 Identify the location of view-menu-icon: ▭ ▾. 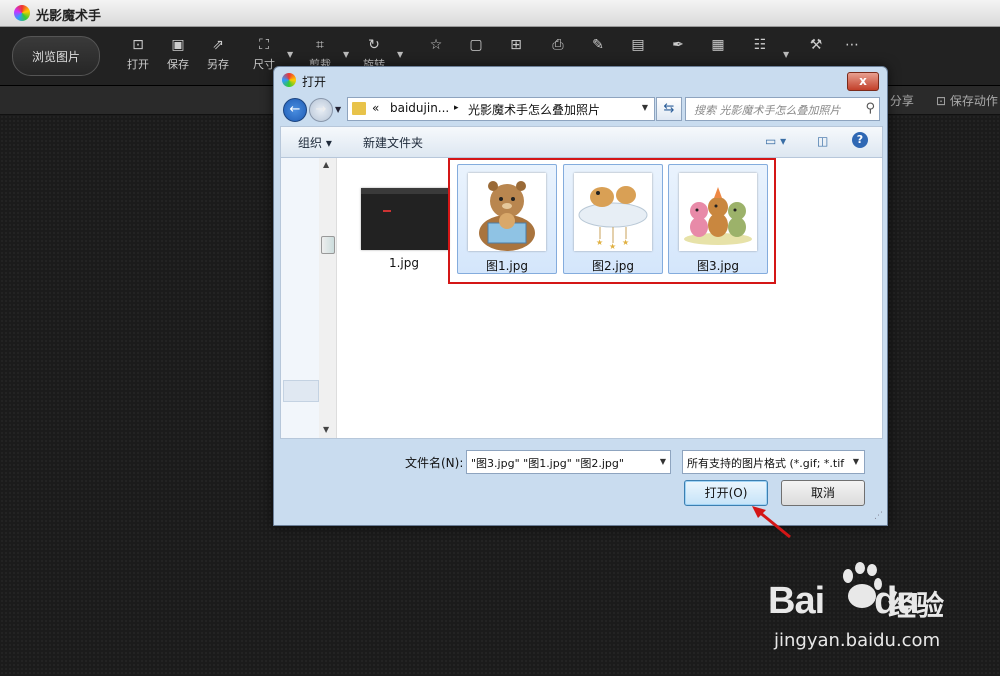
(775, 141).